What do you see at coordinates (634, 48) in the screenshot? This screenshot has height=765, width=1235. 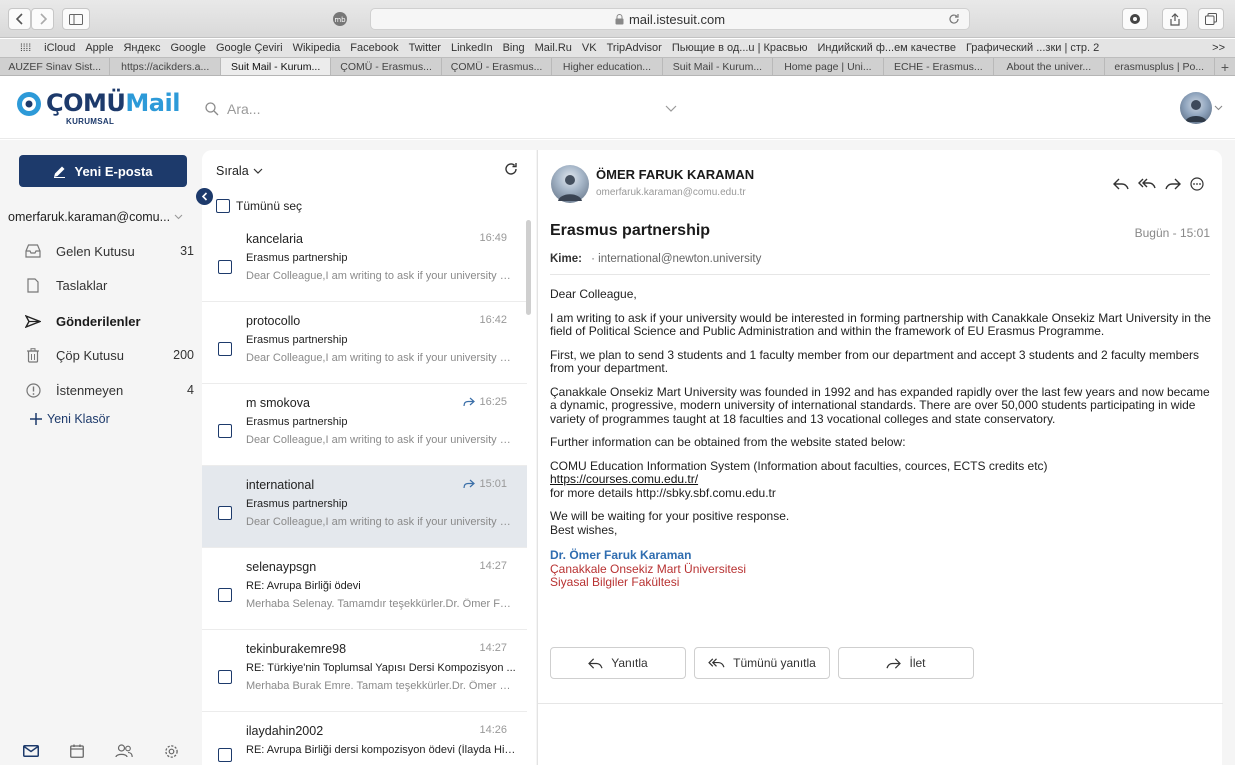 I see `bookmark-item: TripAdvisor` at bounding box center [634, 48].